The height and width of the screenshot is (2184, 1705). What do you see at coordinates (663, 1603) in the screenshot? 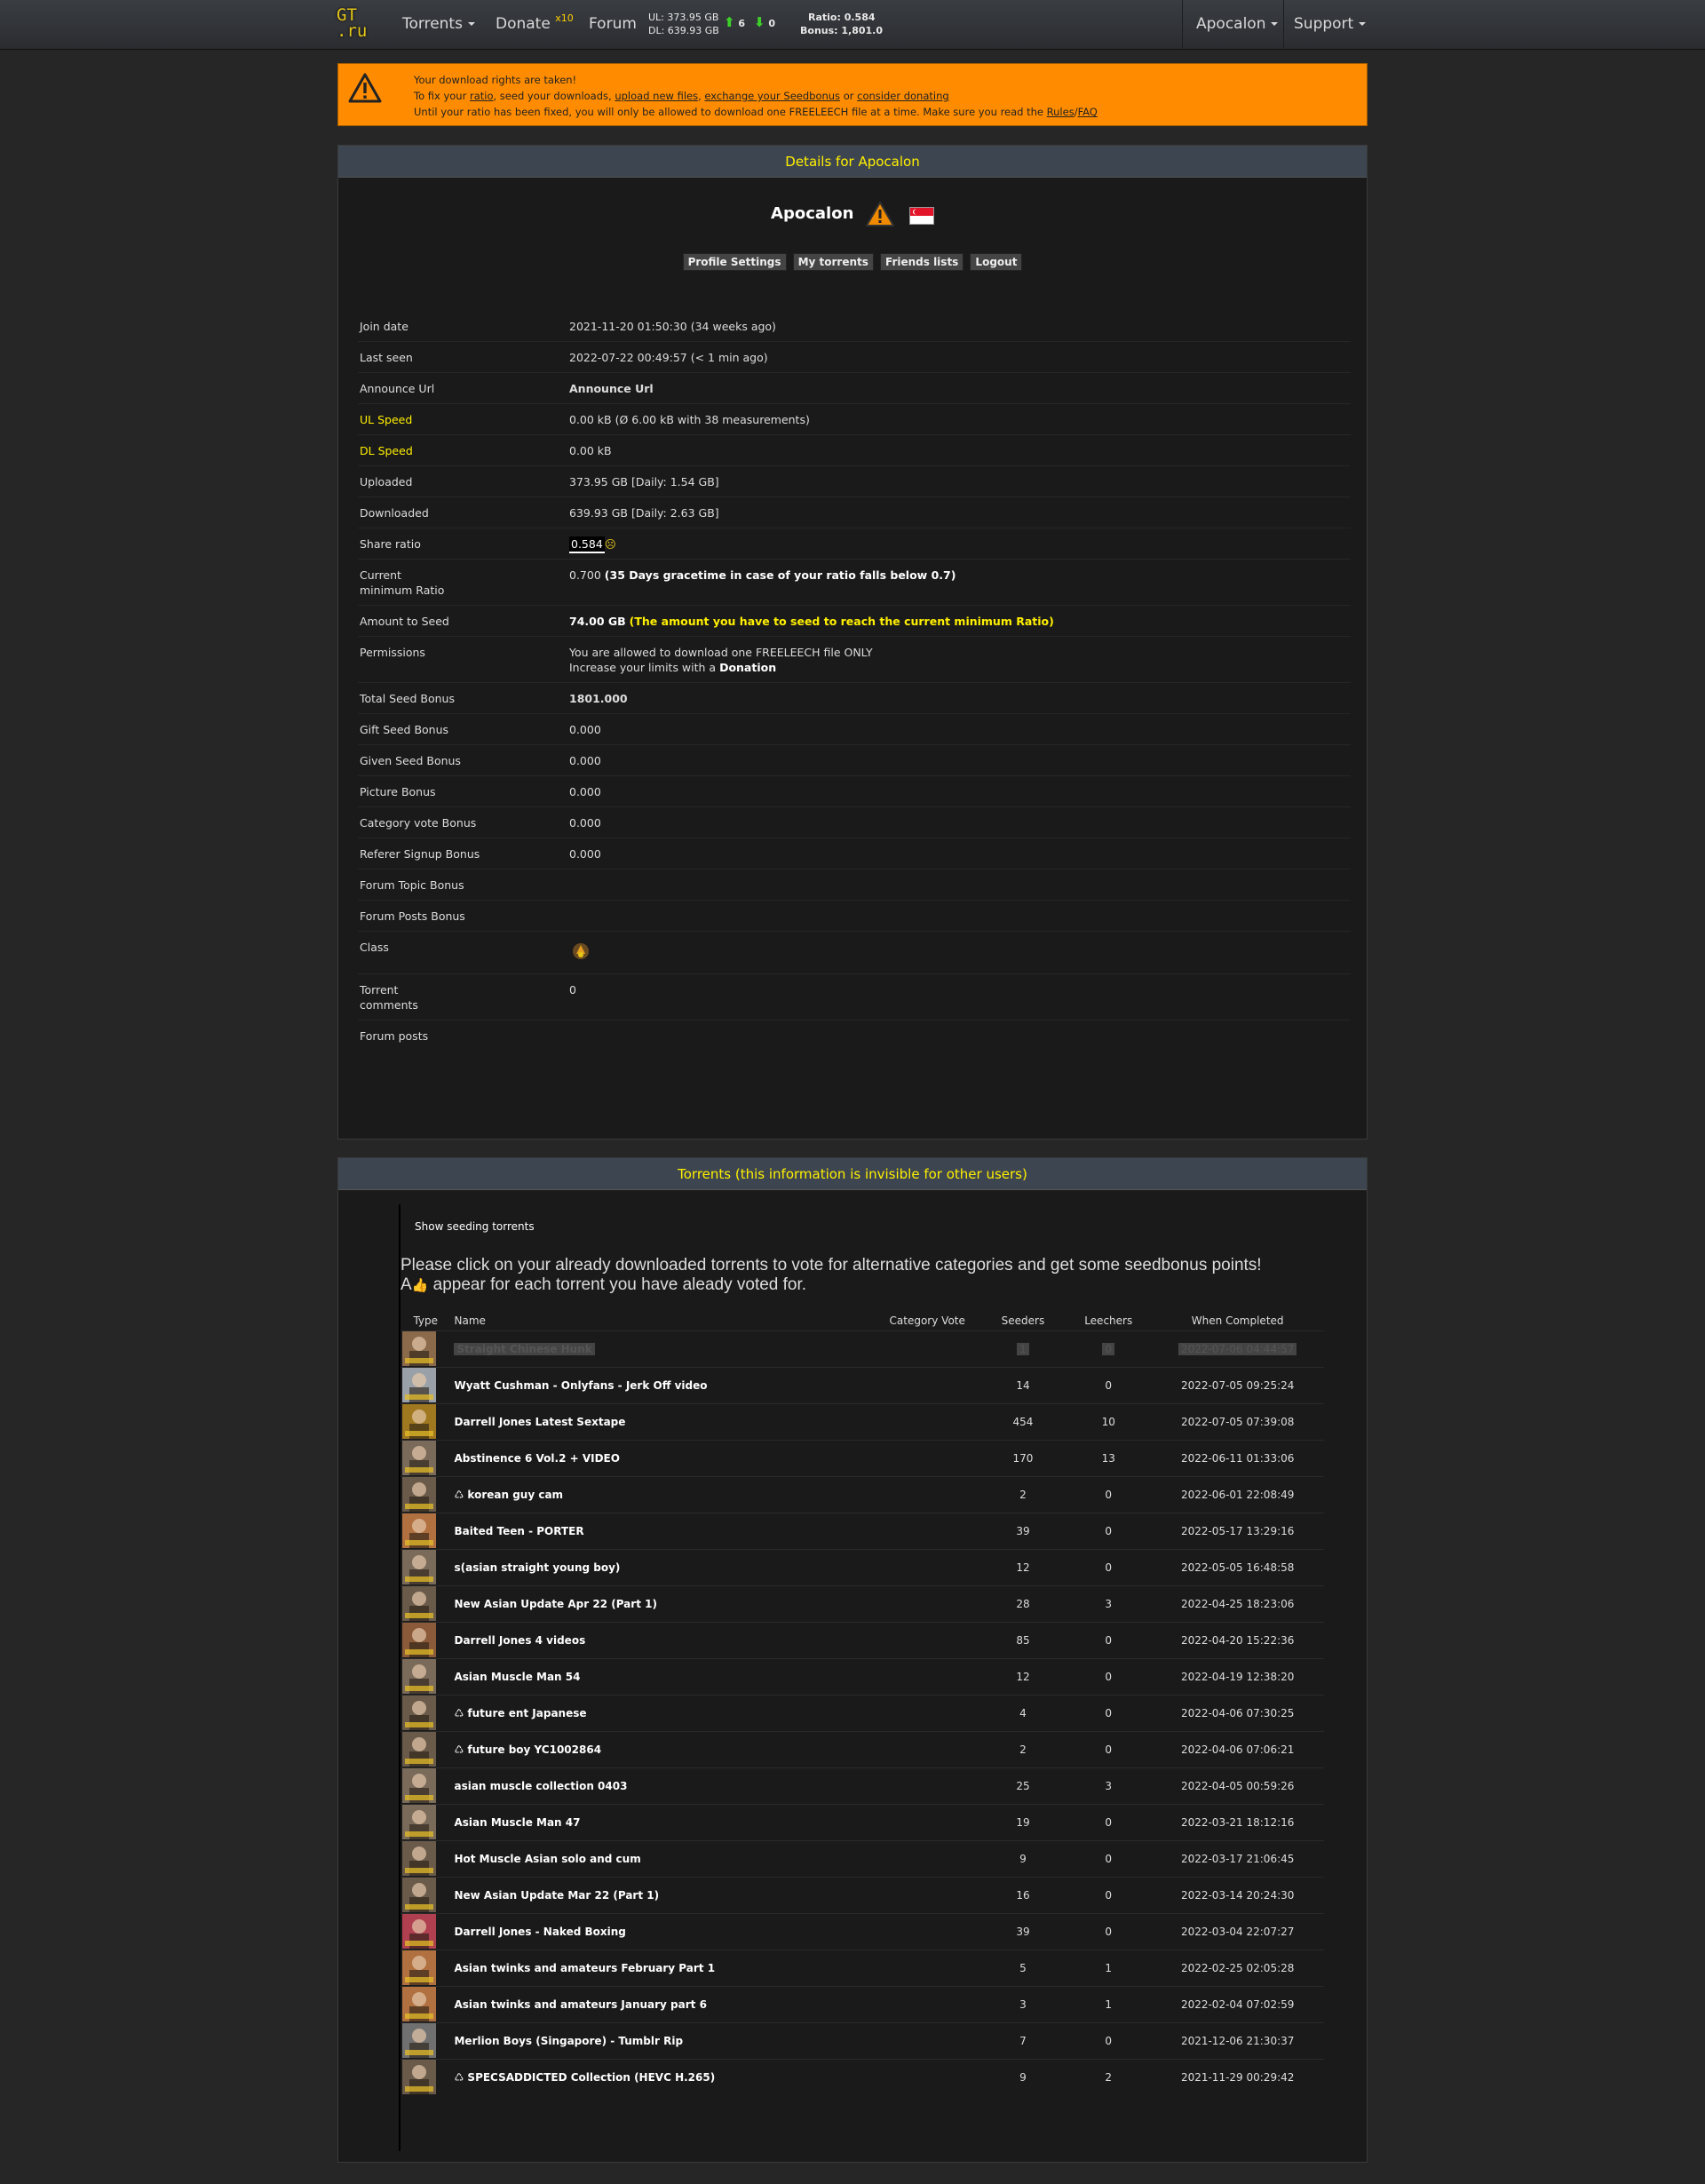
I see `torrent-name: New Asian Update Apr 22 (Part 1)` at bounding box center [663, 1603].